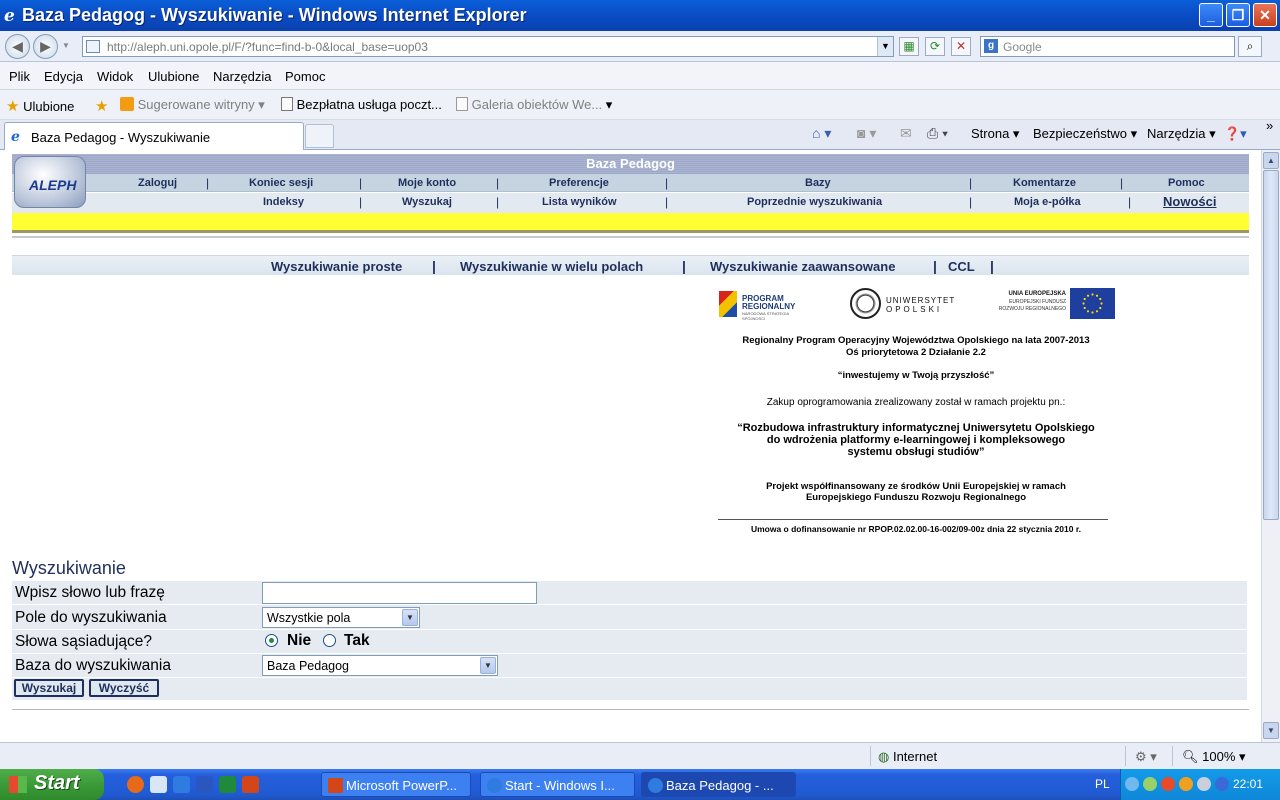 The width and height of the screenshot is (1280, 800). I want to click on tab-simple-search: Wyszukiwanie proste, so click(336, 266).